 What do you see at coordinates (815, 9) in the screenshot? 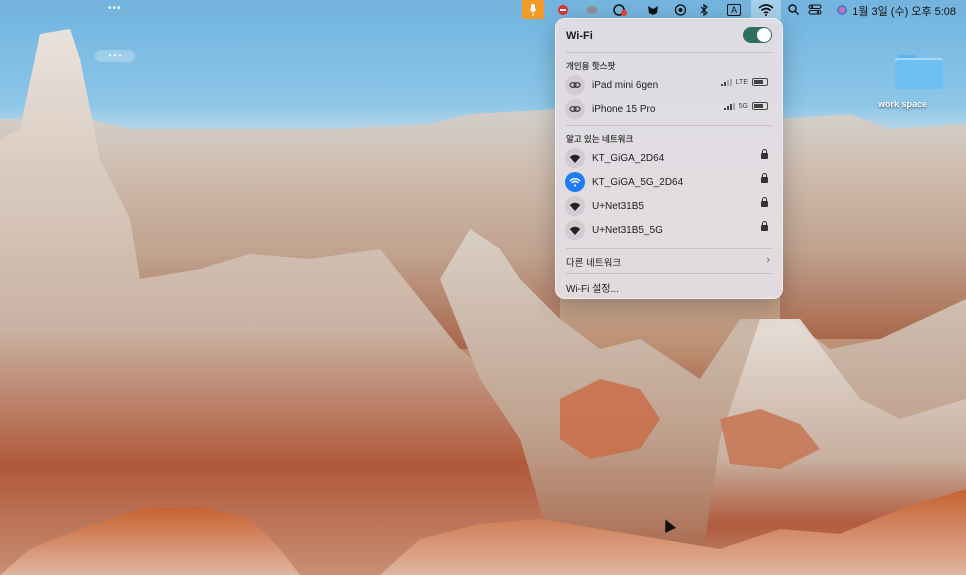
I see `control-center-icon` at bounding box center [815, 9].